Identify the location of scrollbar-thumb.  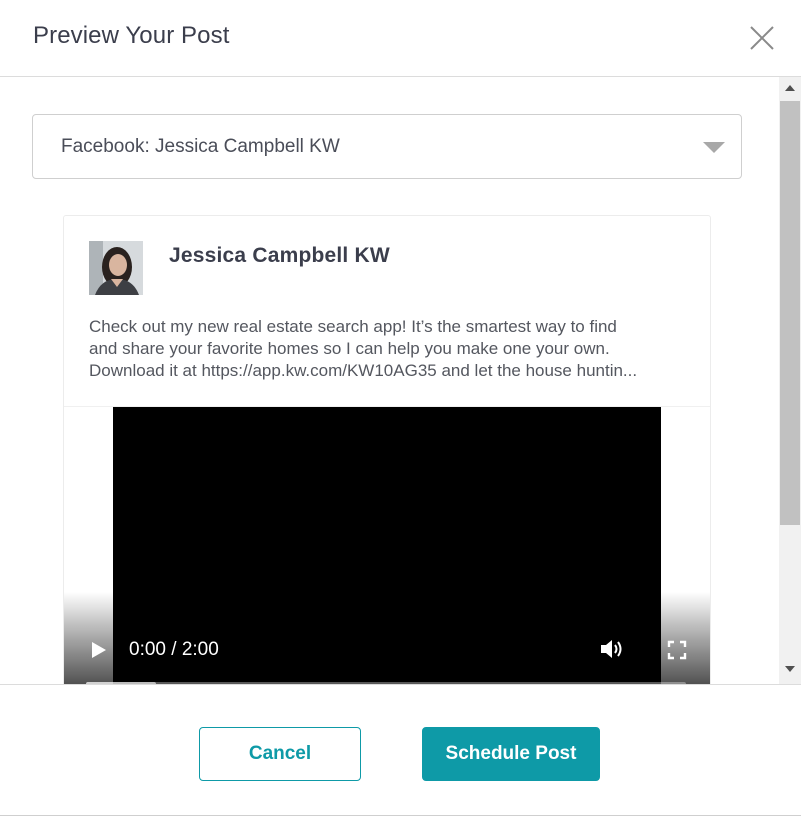
(790, 313).